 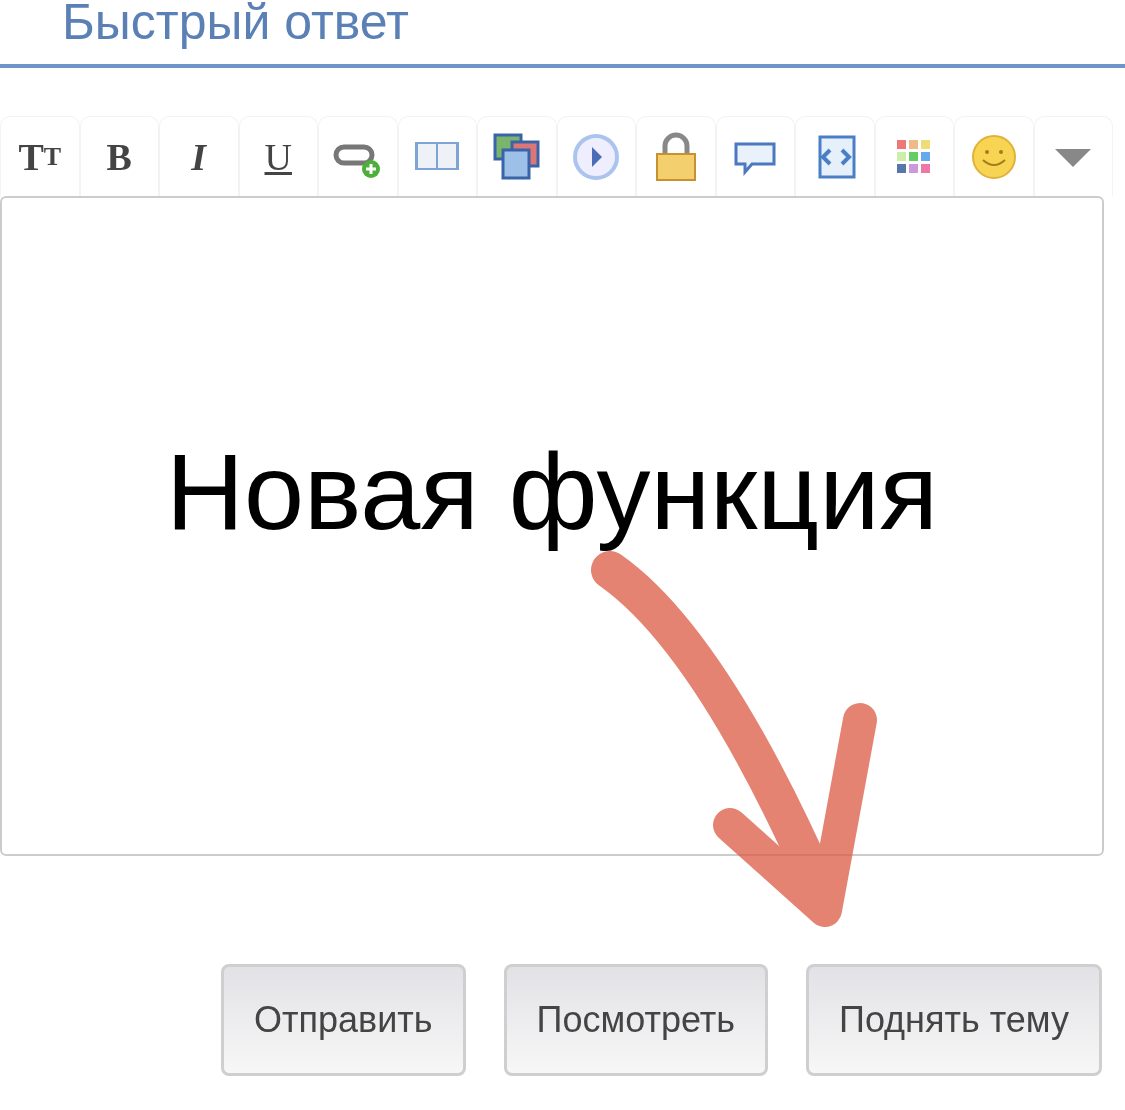 What do you see at coordinates (278, 156) in the screenshot?
I see `underline-button: U` at bounding box center [278, 156].